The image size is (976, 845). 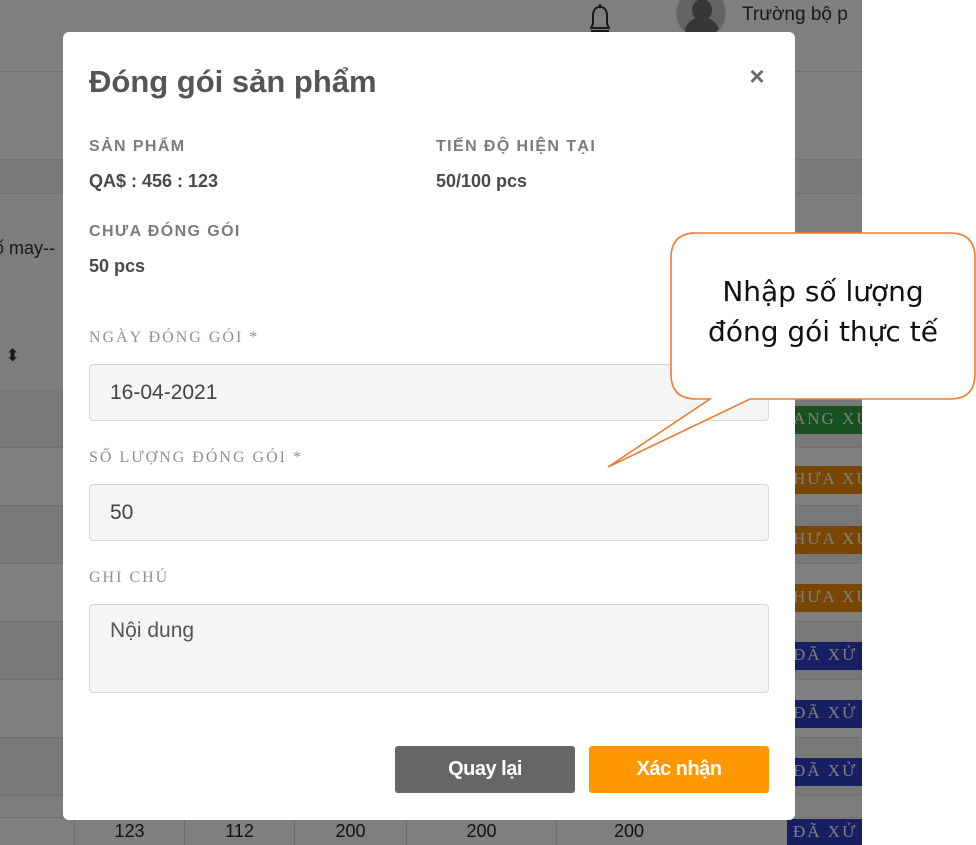 What do you see at coordinates (233, 81) in the screenshot?
I see `modal-title: Đóng gói sản phẩm` at bounding box center [233, 81].